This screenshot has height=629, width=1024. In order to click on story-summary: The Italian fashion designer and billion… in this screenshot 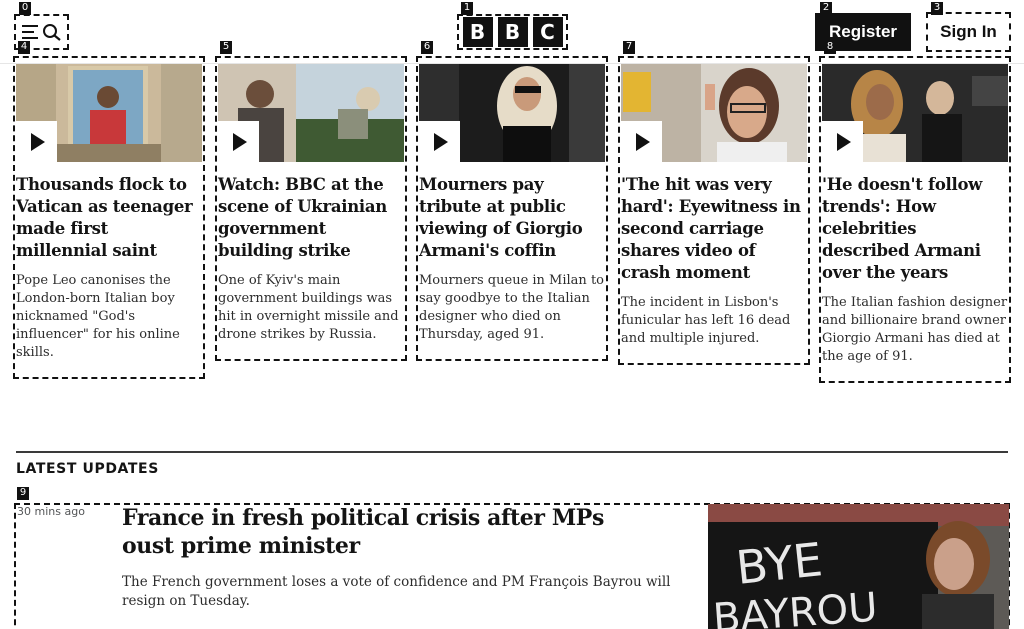, I will do `click(915, 329)`.